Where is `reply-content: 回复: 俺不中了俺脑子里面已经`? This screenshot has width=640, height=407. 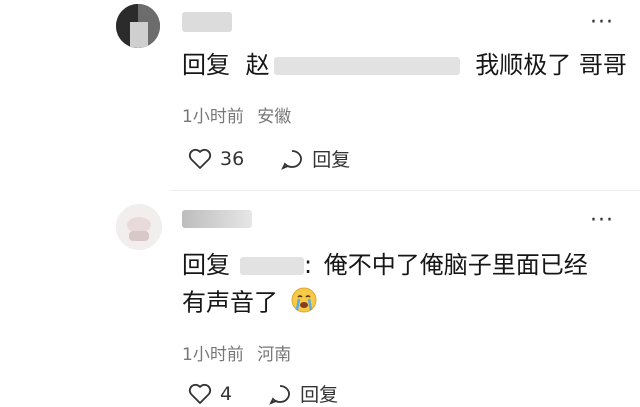 reply-content: 回复: 俺不中了俺脑子里面已经 is located at coordinates (385, 265).